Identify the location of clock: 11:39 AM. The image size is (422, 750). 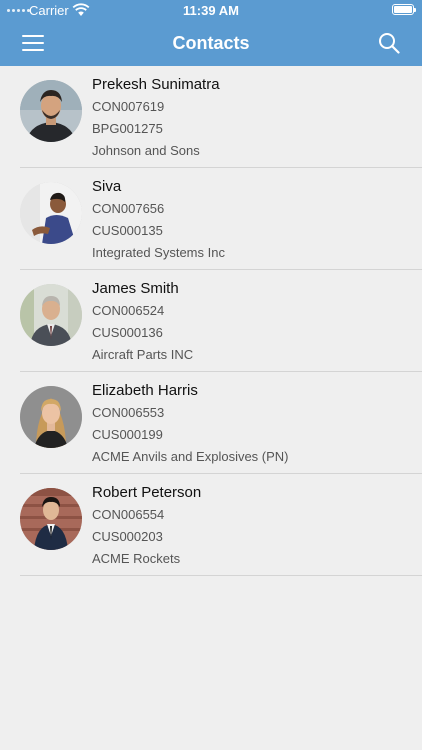
(211, 10).